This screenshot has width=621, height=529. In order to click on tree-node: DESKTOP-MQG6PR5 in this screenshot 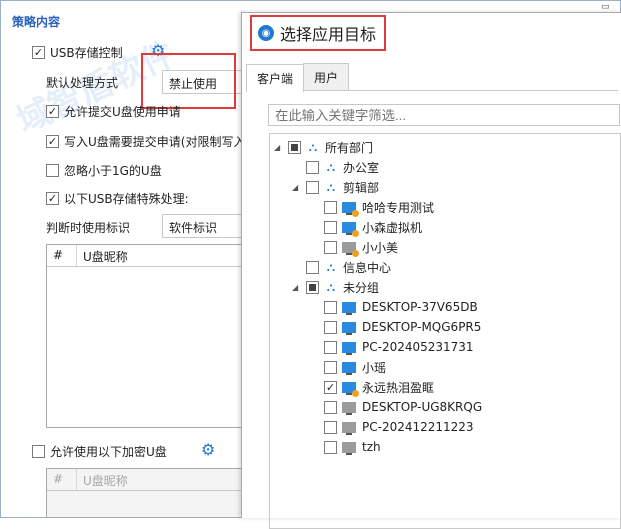, I will do `click(395, 327)`.